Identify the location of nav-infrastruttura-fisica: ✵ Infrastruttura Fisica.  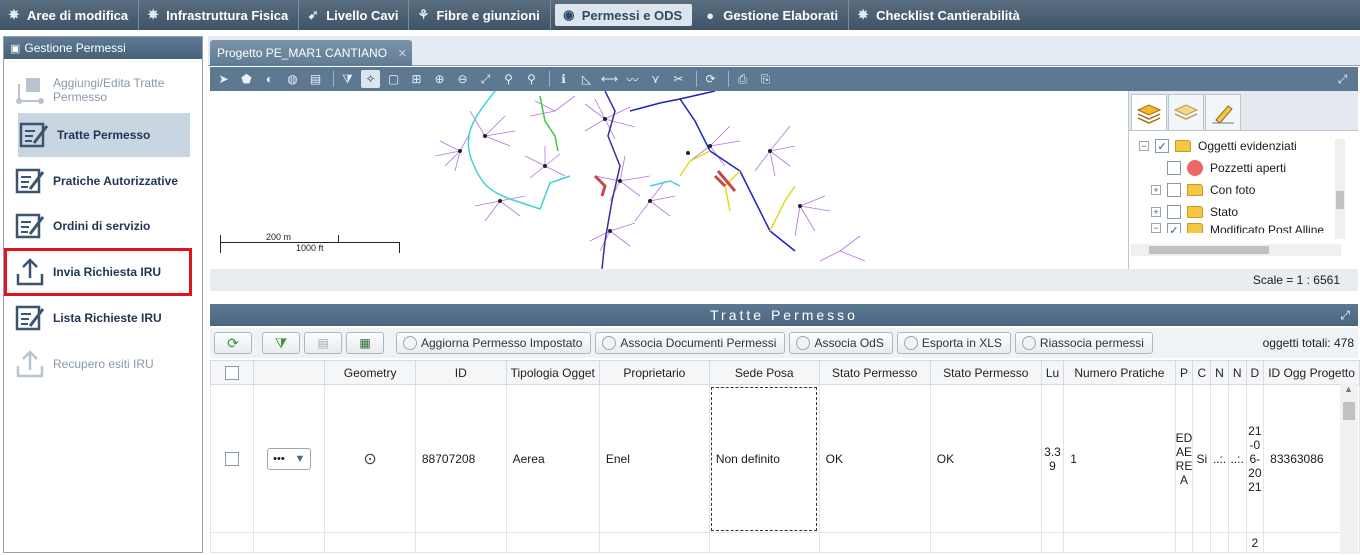
(219, 15).